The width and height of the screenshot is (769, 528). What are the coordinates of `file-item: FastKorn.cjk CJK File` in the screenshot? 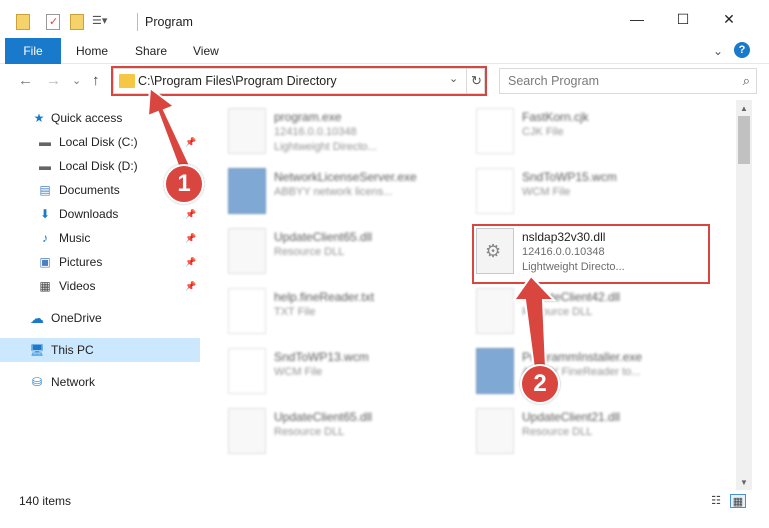 It's located at (596, 133).